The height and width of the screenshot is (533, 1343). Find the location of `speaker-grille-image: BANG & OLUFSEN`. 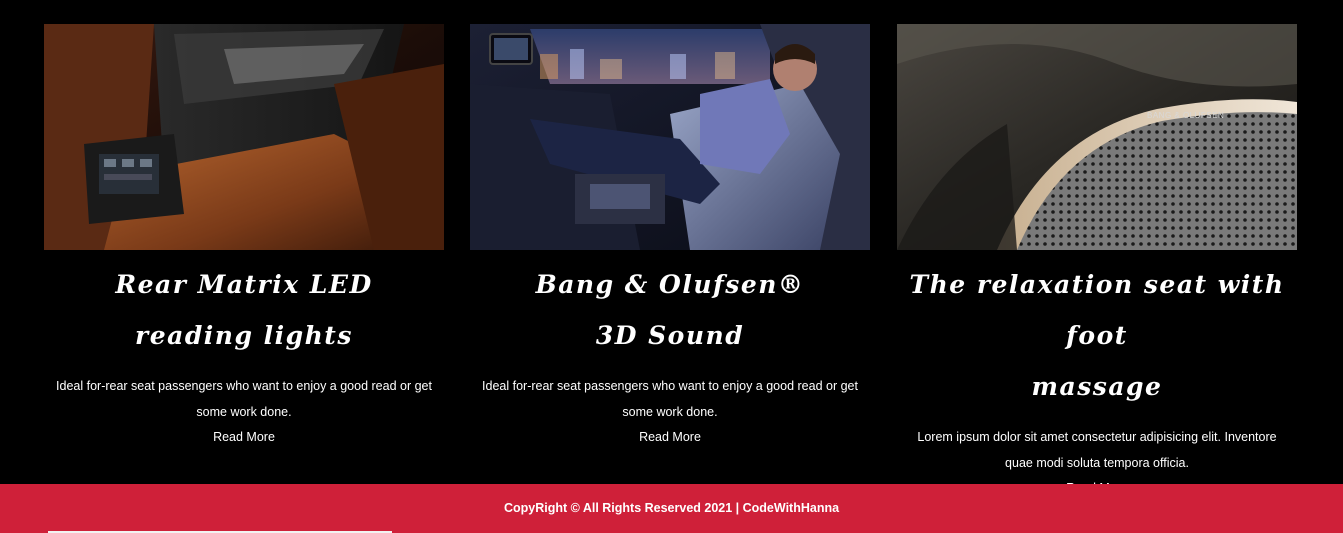

speaker-grille-image: BANG & OLUFSEN is located at coordinates (1097, 137).